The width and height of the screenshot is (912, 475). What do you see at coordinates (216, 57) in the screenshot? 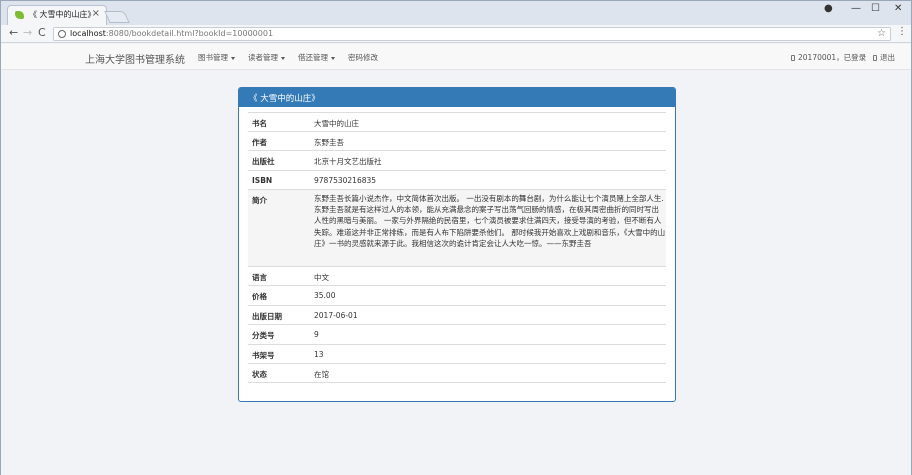
I see `nav-book-management: 图书管理` at bounding box center [216, 57].